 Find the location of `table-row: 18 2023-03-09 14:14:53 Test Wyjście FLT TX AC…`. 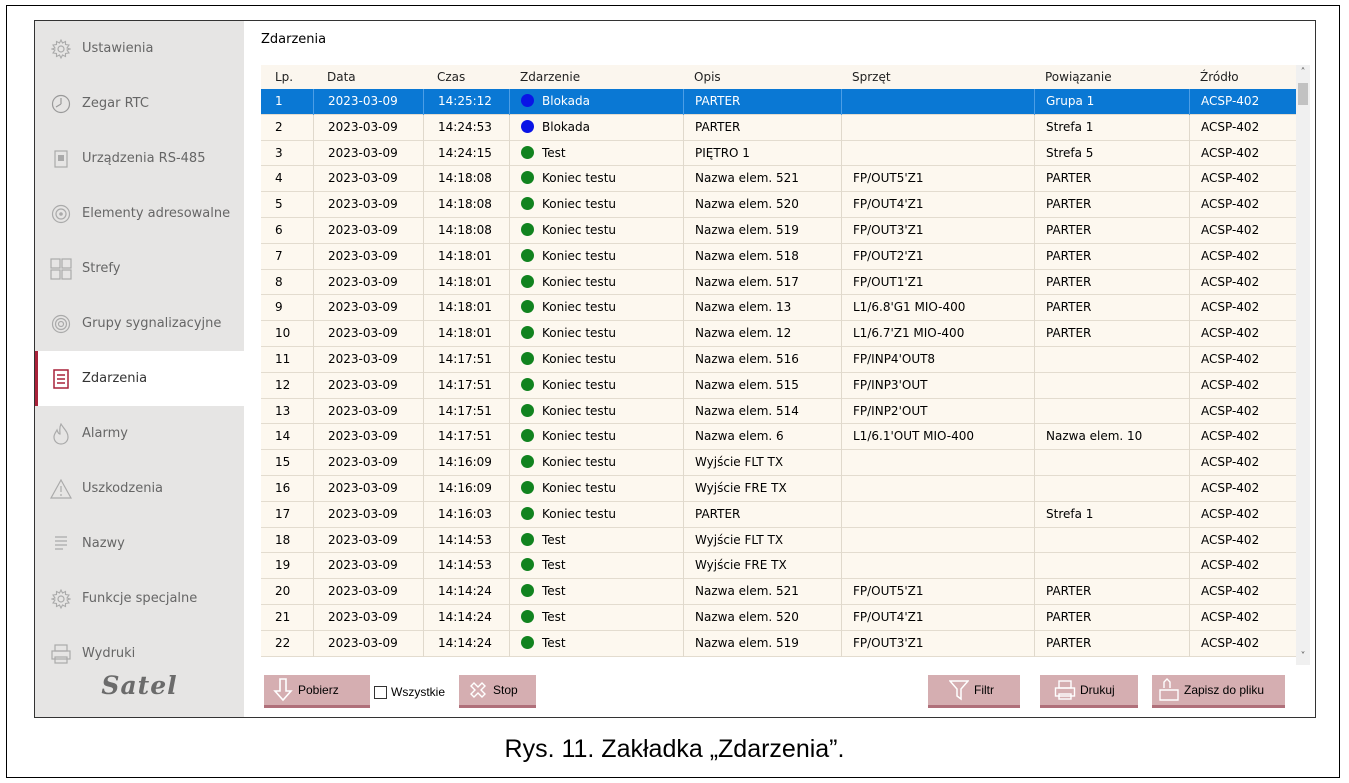

table-row: 18 2023-03-09 14:14:53 Test Wyjście FLT TX AC… is located at coordinates (778, 540).